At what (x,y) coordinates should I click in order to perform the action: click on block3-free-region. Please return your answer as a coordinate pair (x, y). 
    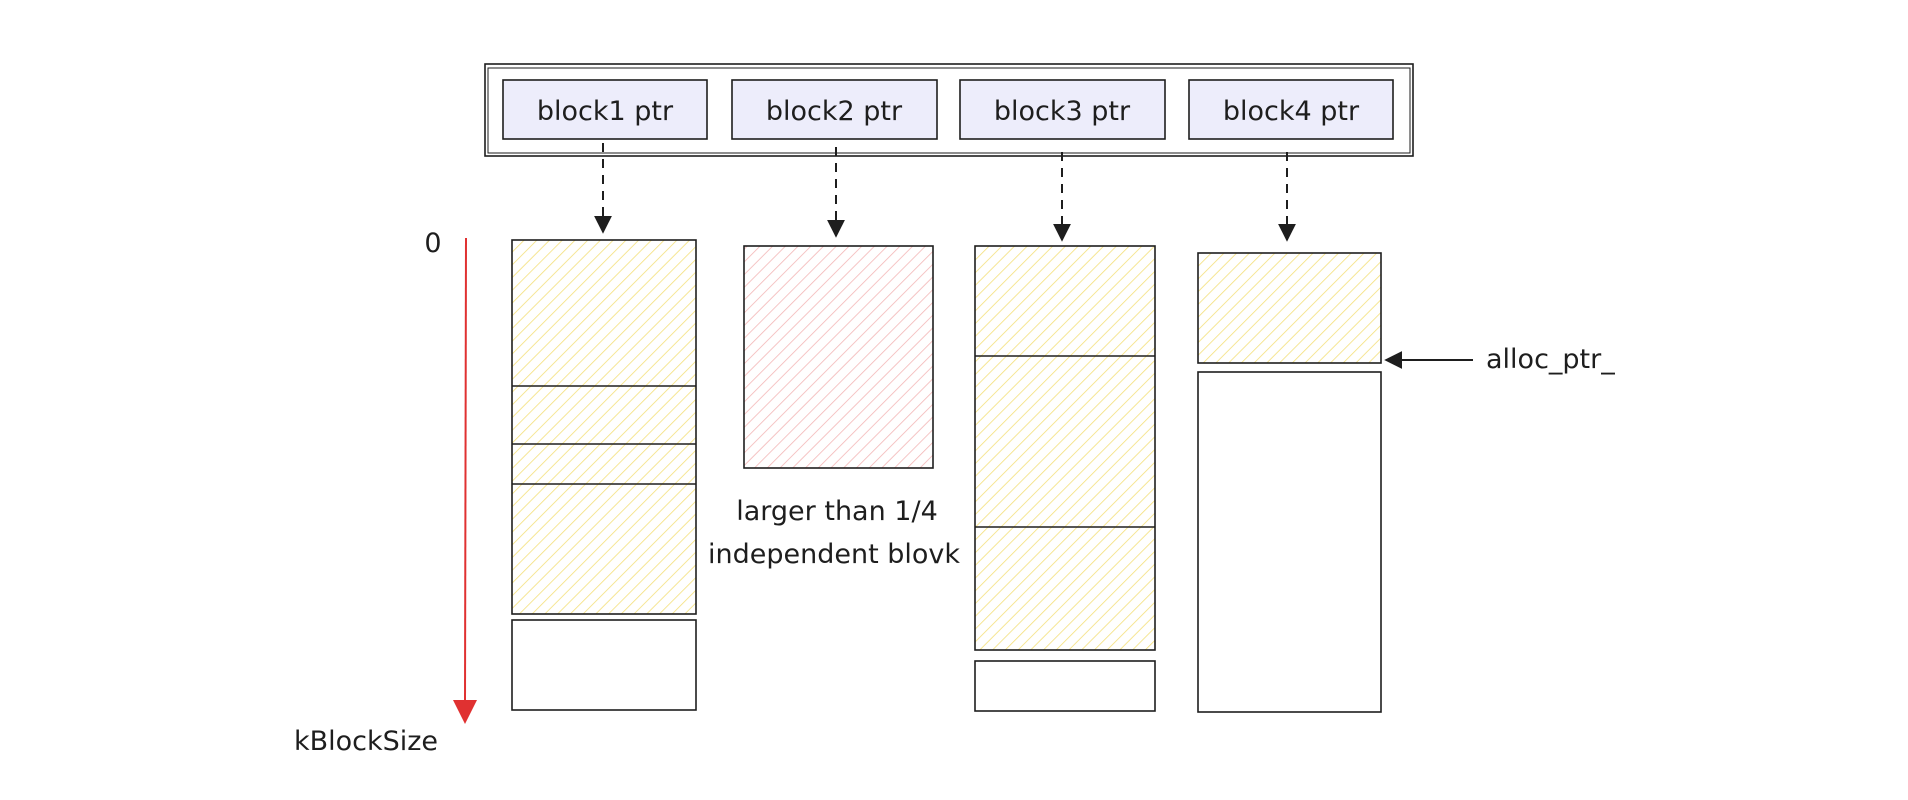
    Looking at the image, I should click on (1065, 686).